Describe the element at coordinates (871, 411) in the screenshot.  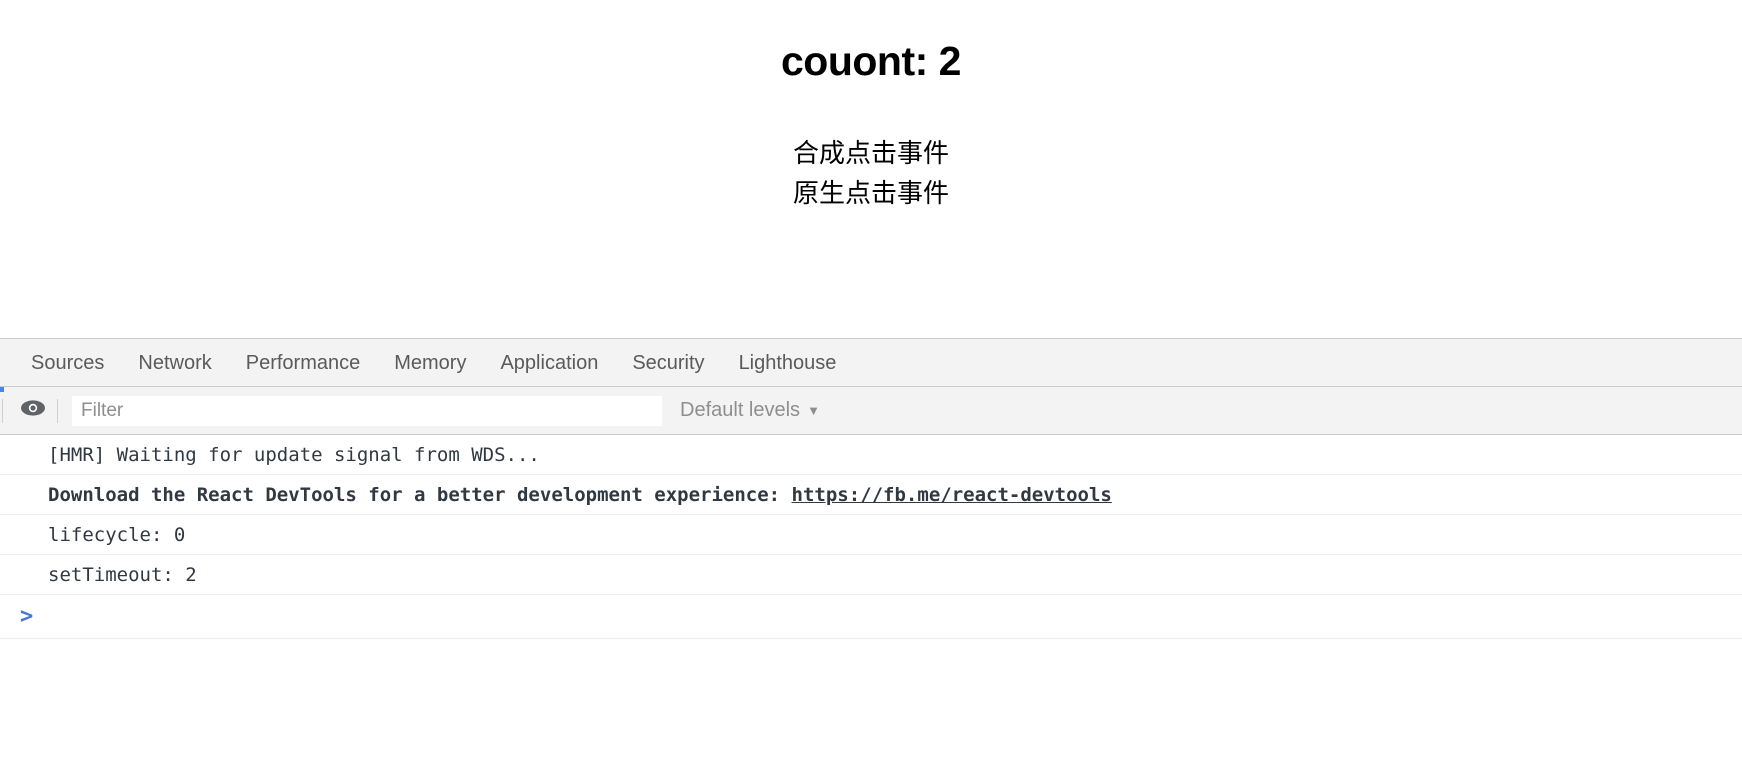
I see `console-toolbar: Default levels ▼` at that location.